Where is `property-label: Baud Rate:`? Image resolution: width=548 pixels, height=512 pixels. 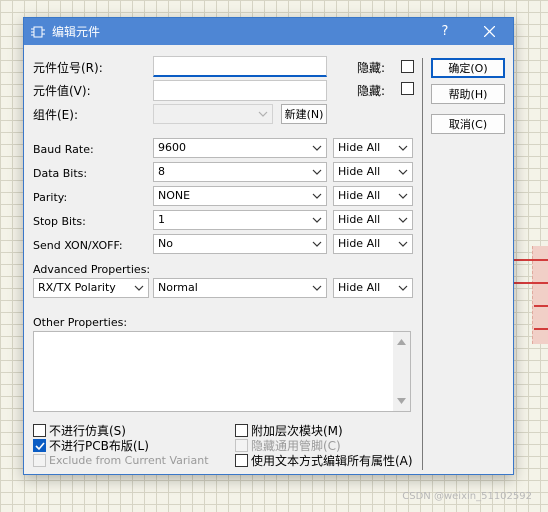 property-label: Baud Rate: is located at coordinates (63, 149).